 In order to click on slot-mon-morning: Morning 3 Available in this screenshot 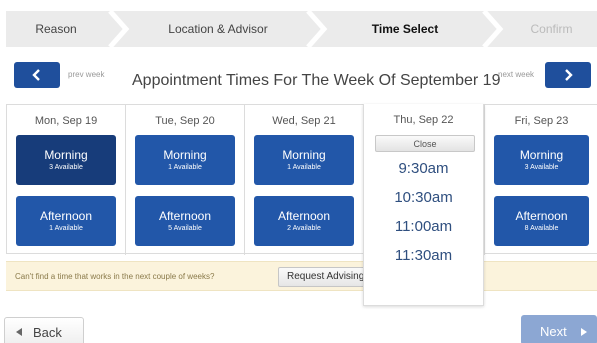, I will do `click(66, 160)`.